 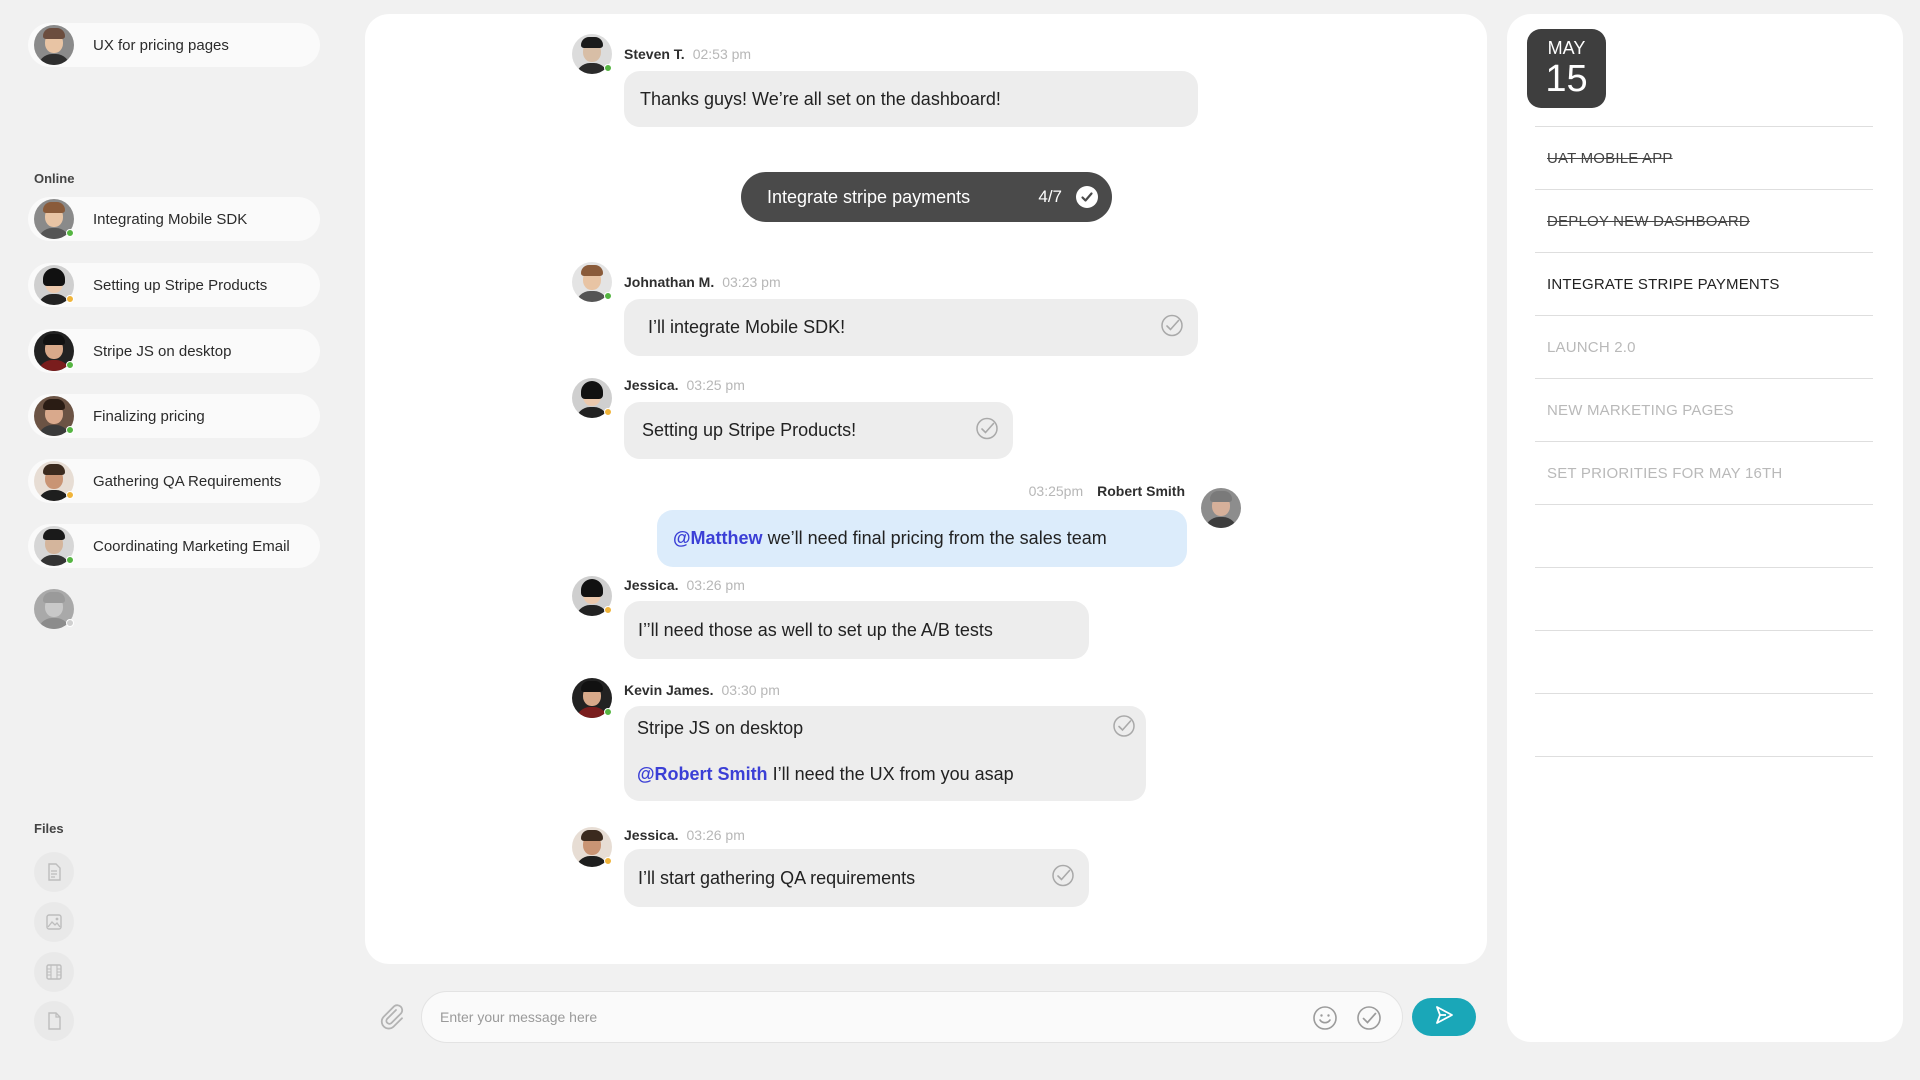 I want to click on online-item-stripe-products: Setting up Stripe Products, so click(x=174, y=285).